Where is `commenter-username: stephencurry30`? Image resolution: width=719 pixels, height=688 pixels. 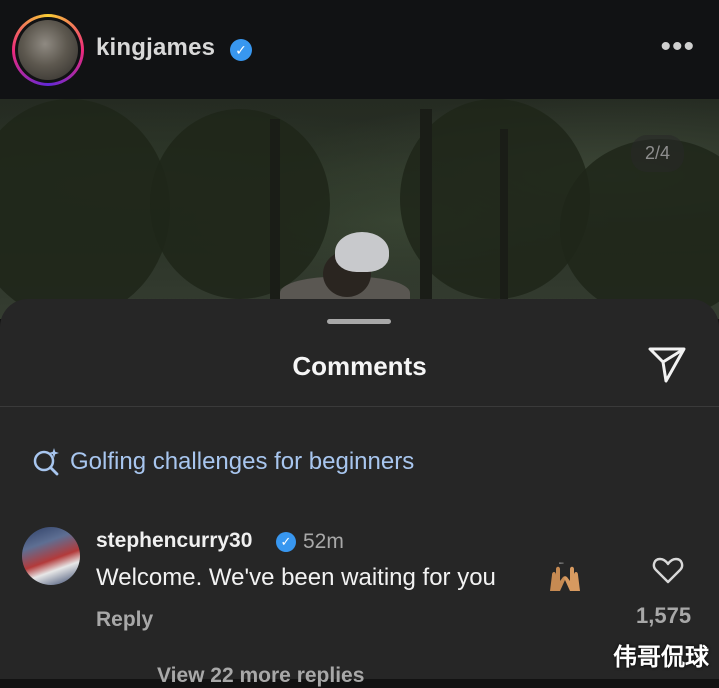
commenter-username: stephencurry30 is located at coordinates (174, 541).